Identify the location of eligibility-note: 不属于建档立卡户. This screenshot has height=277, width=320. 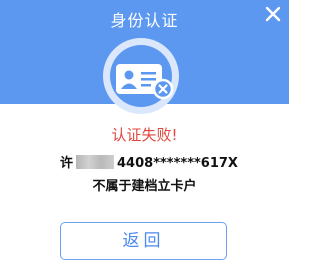
(144, 186).